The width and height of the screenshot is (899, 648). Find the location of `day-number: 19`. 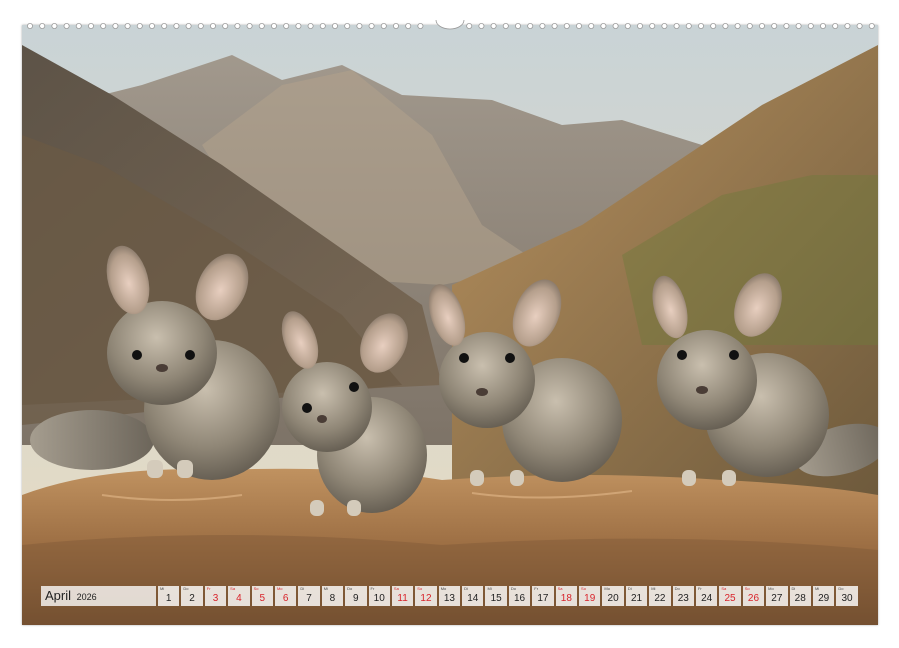

day-number: 19 is located at coordinates (589, 599).